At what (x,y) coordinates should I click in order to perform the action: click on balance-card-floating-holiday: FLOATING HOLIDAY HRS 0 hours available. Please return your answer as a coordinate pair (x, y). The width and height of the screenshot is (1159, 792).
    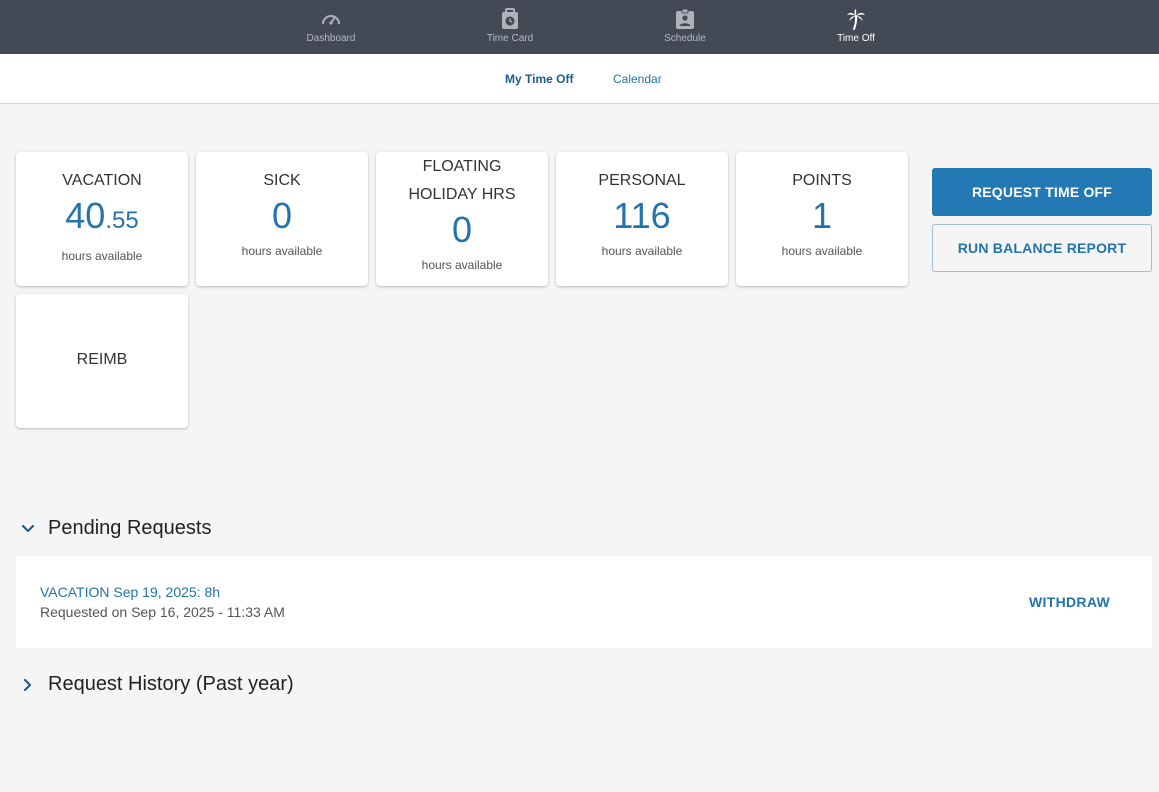
    Looking at the image, I should click on (462, 219).